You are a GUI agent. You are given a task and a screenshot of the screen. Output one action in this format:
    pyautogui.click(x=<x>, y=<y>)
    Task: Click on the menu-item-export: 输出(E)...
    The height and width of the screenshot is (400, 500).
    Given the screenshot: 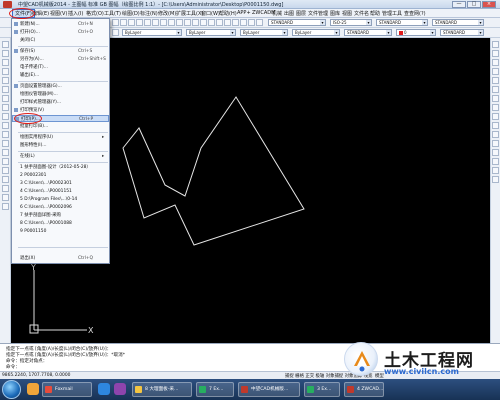 What is the action you would take?
    pyautogui.click(x=60, y=75)
    